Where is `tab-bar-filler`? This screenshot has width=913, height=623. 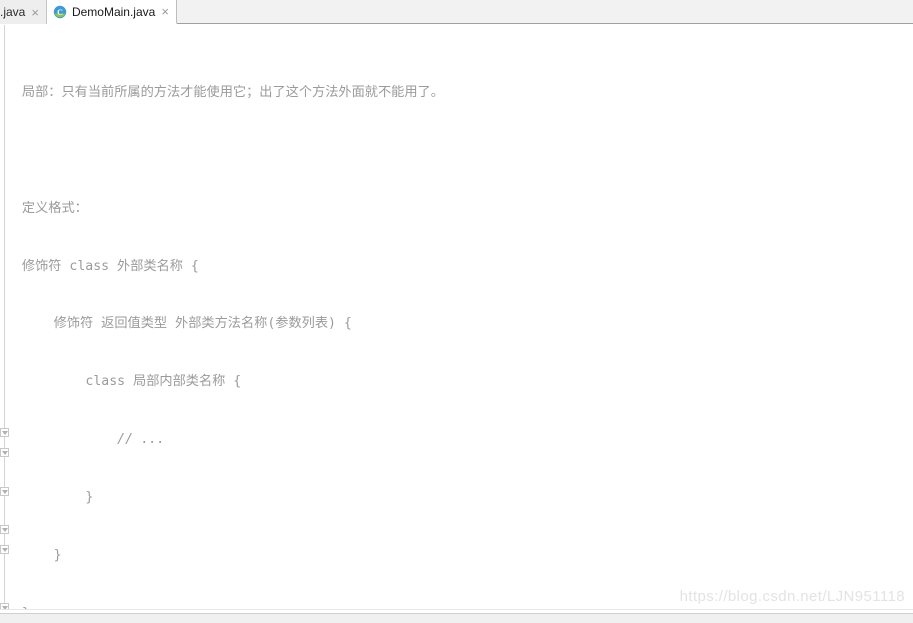 tab-bar-filler is located at coordinates (544, 11).